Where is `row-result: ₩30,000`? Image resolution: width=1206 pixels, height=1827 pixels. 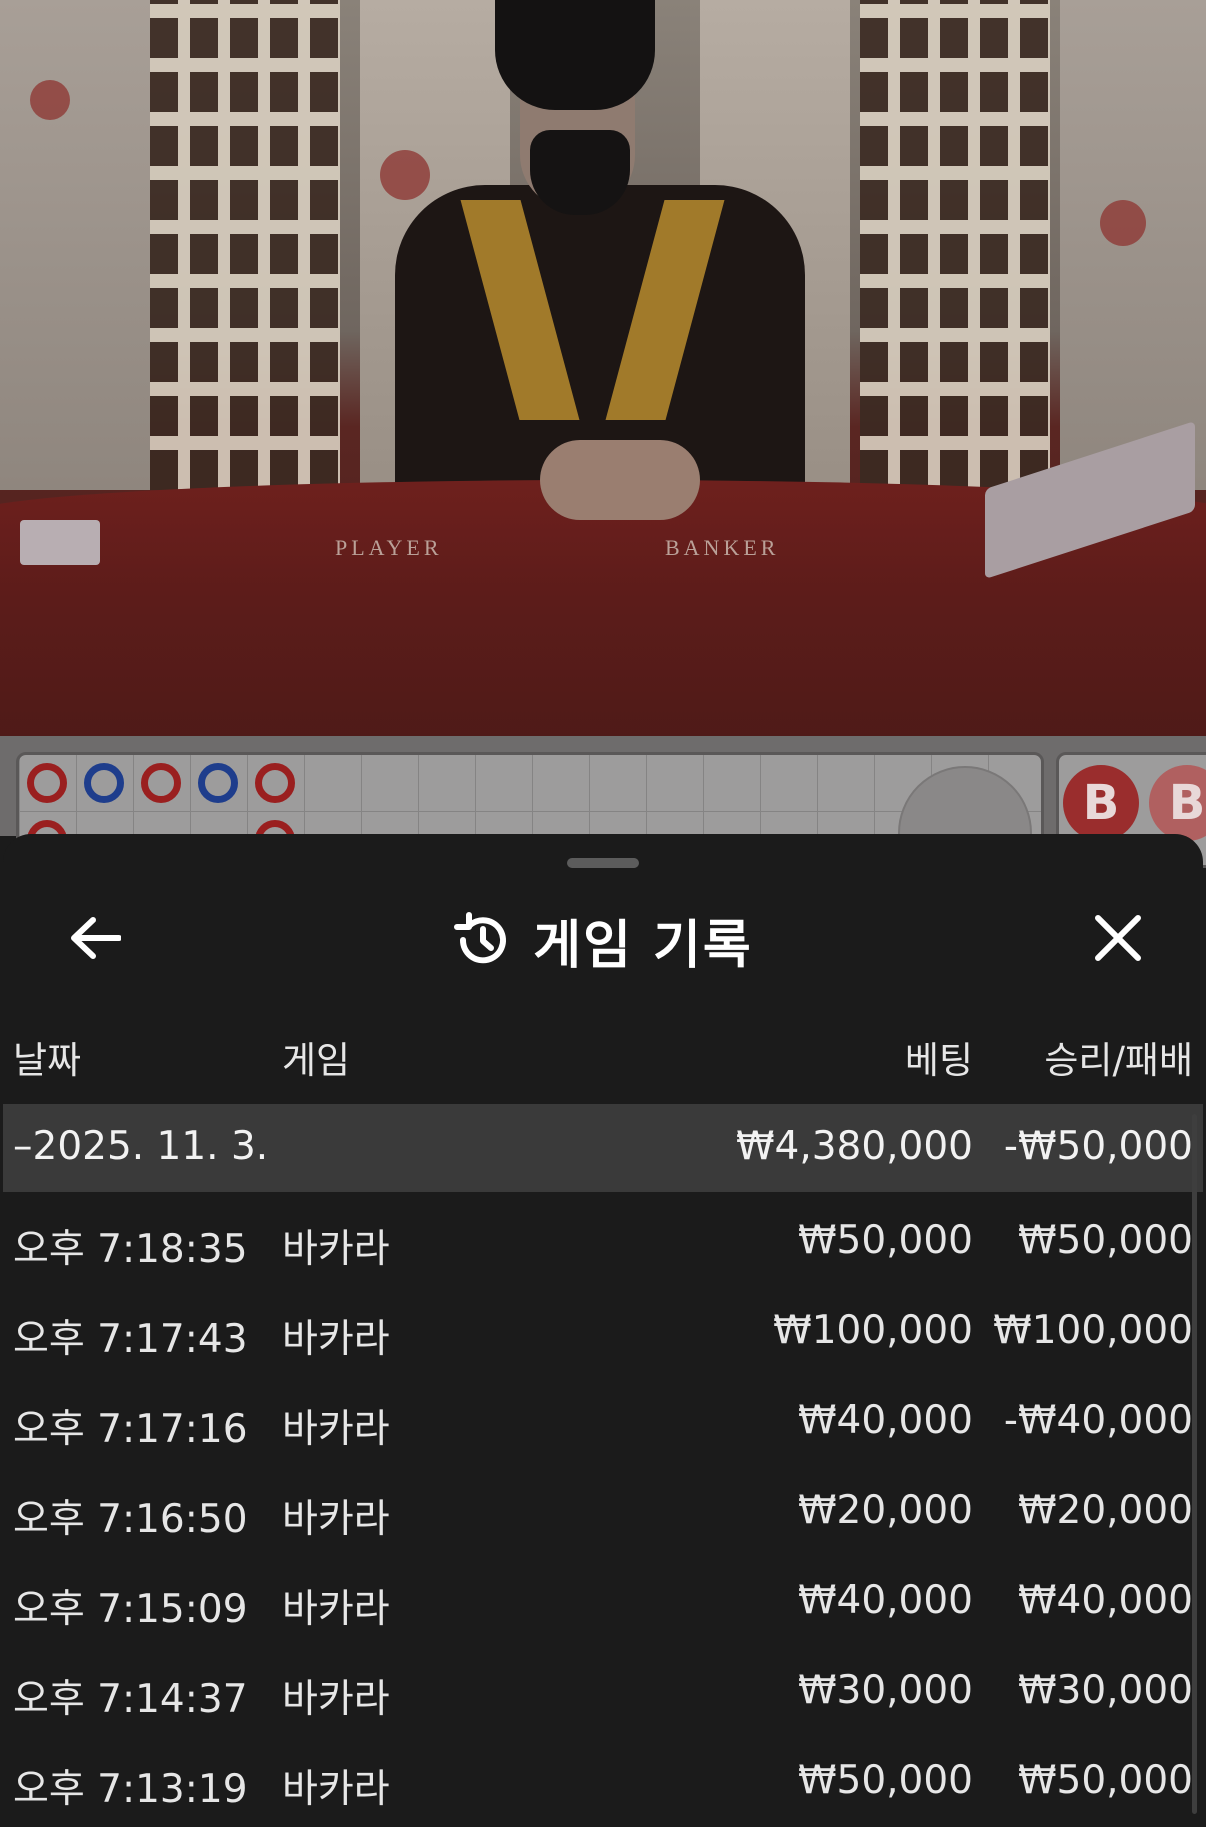
row-result: ₩30,000 is located at coordinates (1105, 1690).